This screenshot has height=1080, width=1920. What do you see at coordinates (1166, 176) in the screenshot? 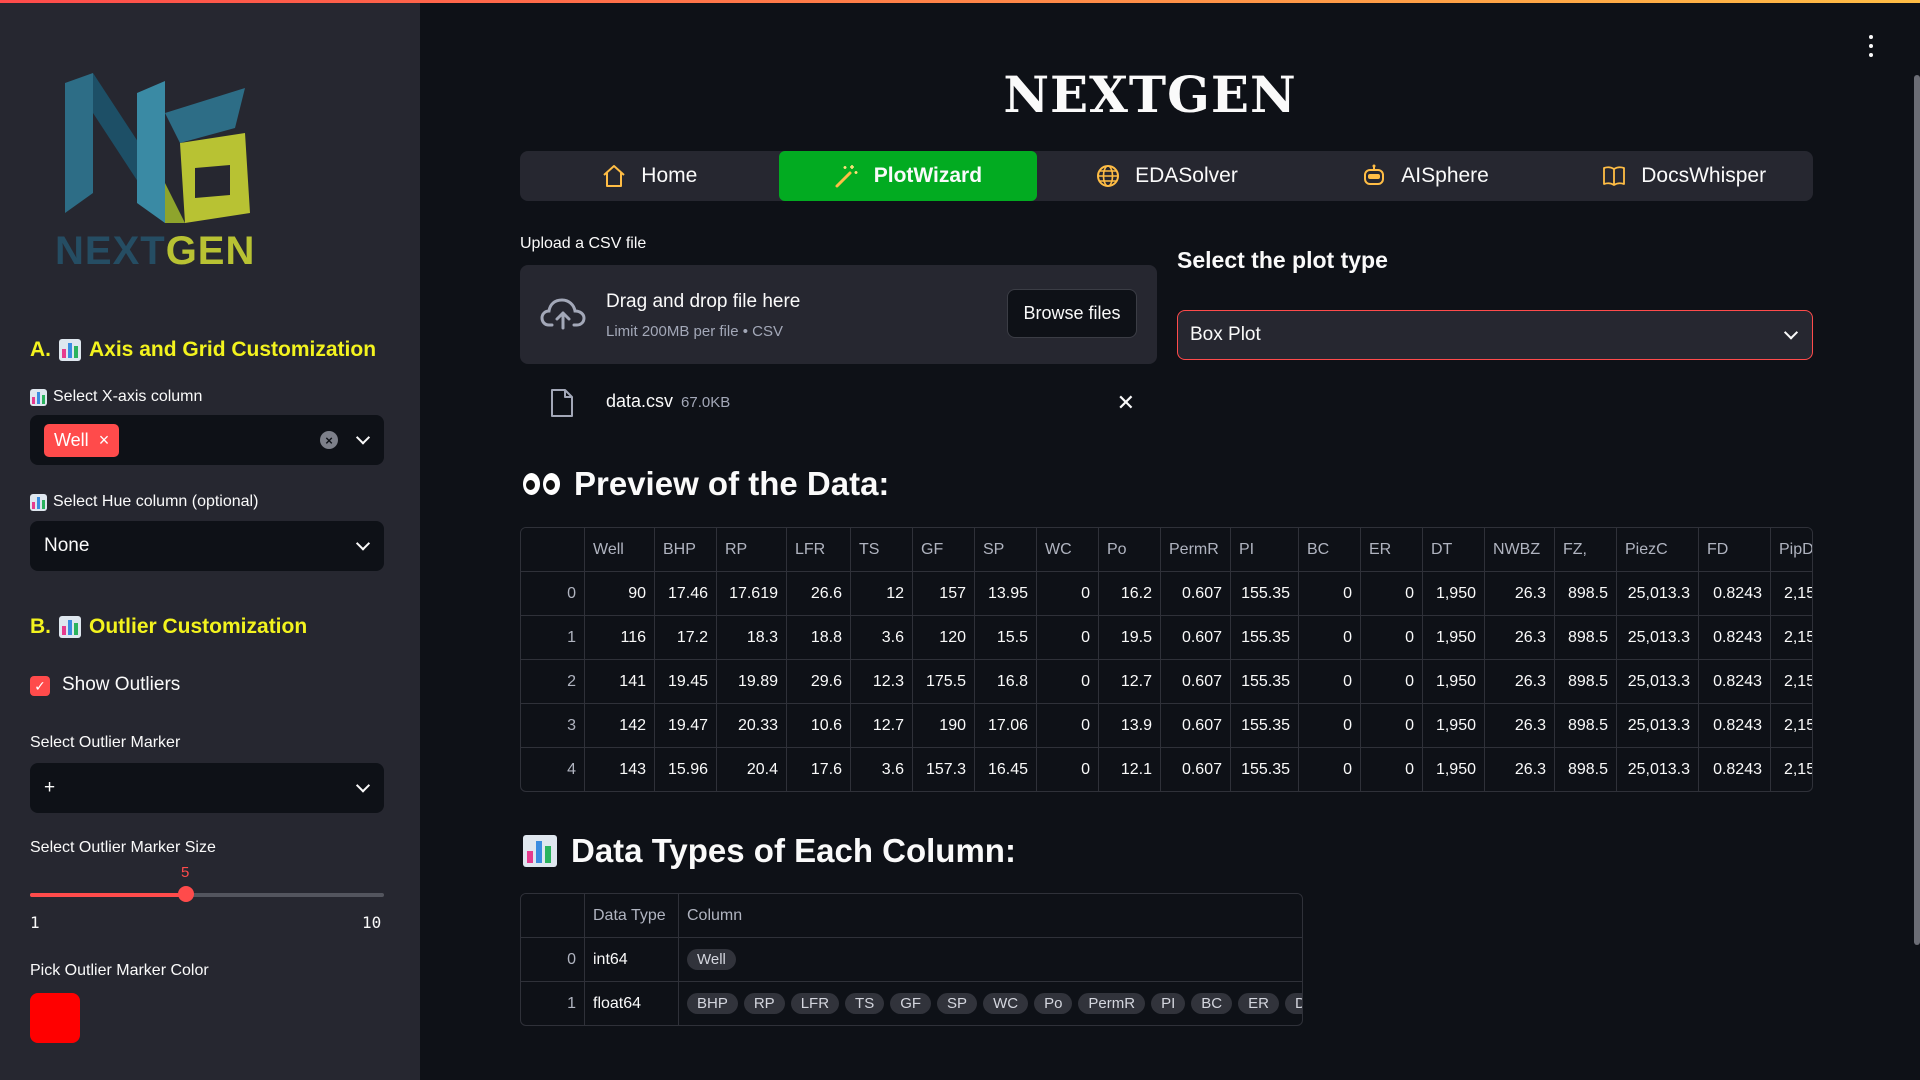
I see `nav-item-edasolver: EDASolver` at bounding box center [1166, 176].